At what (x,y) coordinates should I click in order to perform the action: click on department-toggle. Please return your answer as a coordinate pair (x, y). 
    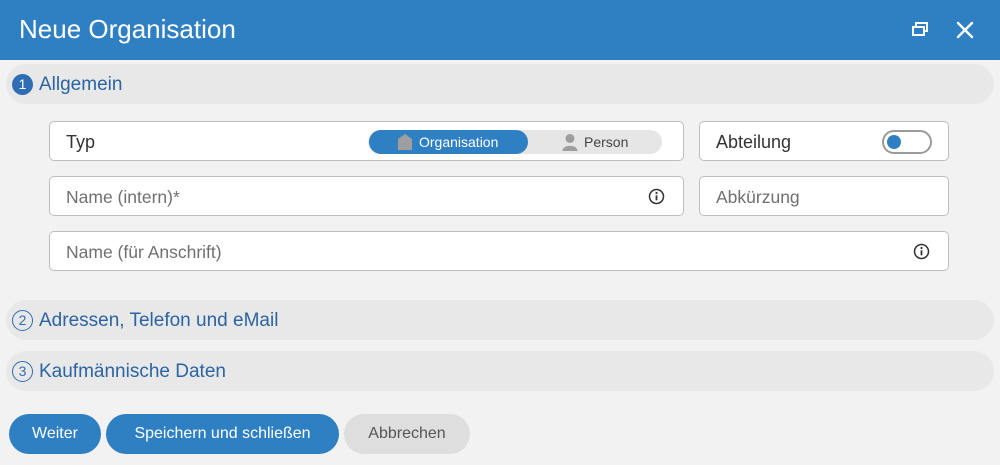
    Looking at the image, I should click on (907, 142).